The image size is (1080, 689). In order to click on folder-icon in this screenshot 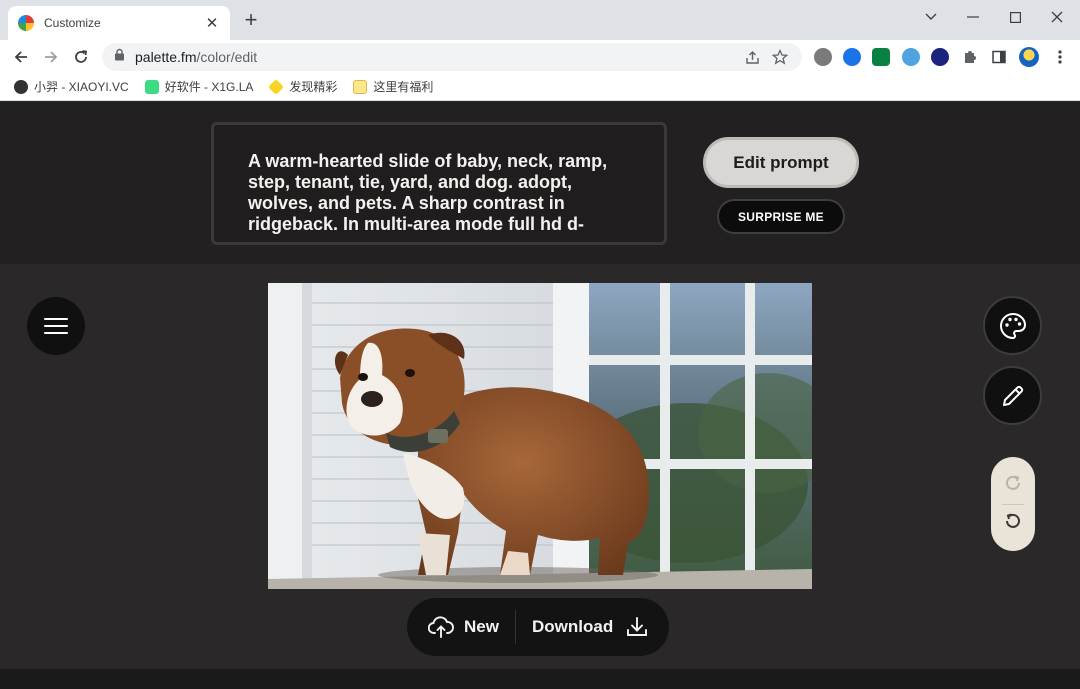, I will do `click(360, 86)`.